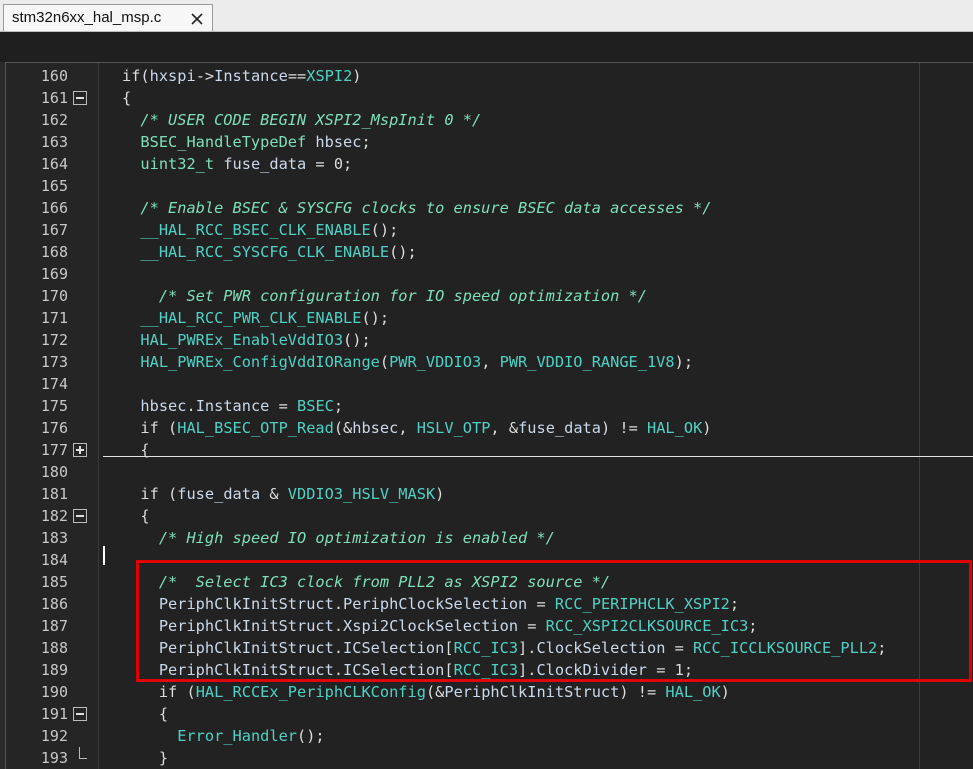  Describe the element at coordinates (489, 164) in the screenshot. I see `code-line: 164 uint32_t fuse_data = 0;` at that location.